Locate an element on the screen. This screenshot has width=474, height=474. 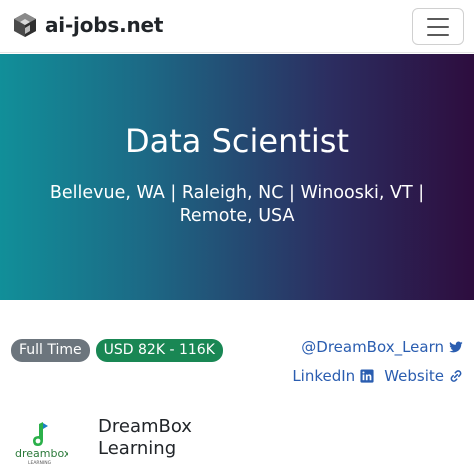
company-name-line-2: Learning is located at coordinates (137, 448).